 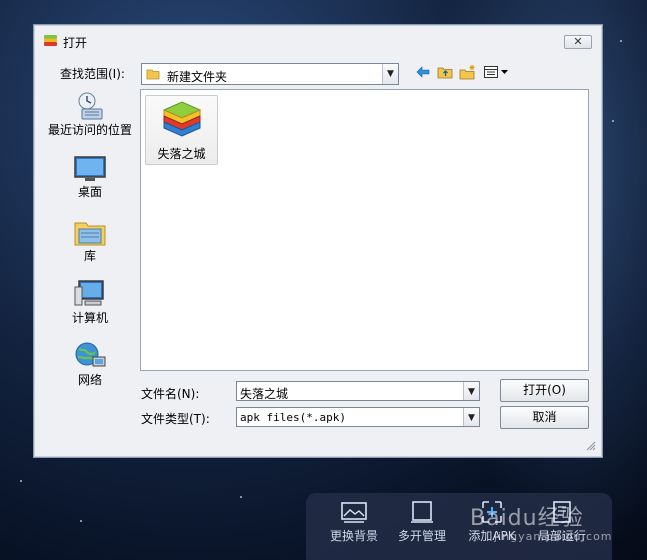 I want to click on place-label: 桌面, so click(x=89, y=192).